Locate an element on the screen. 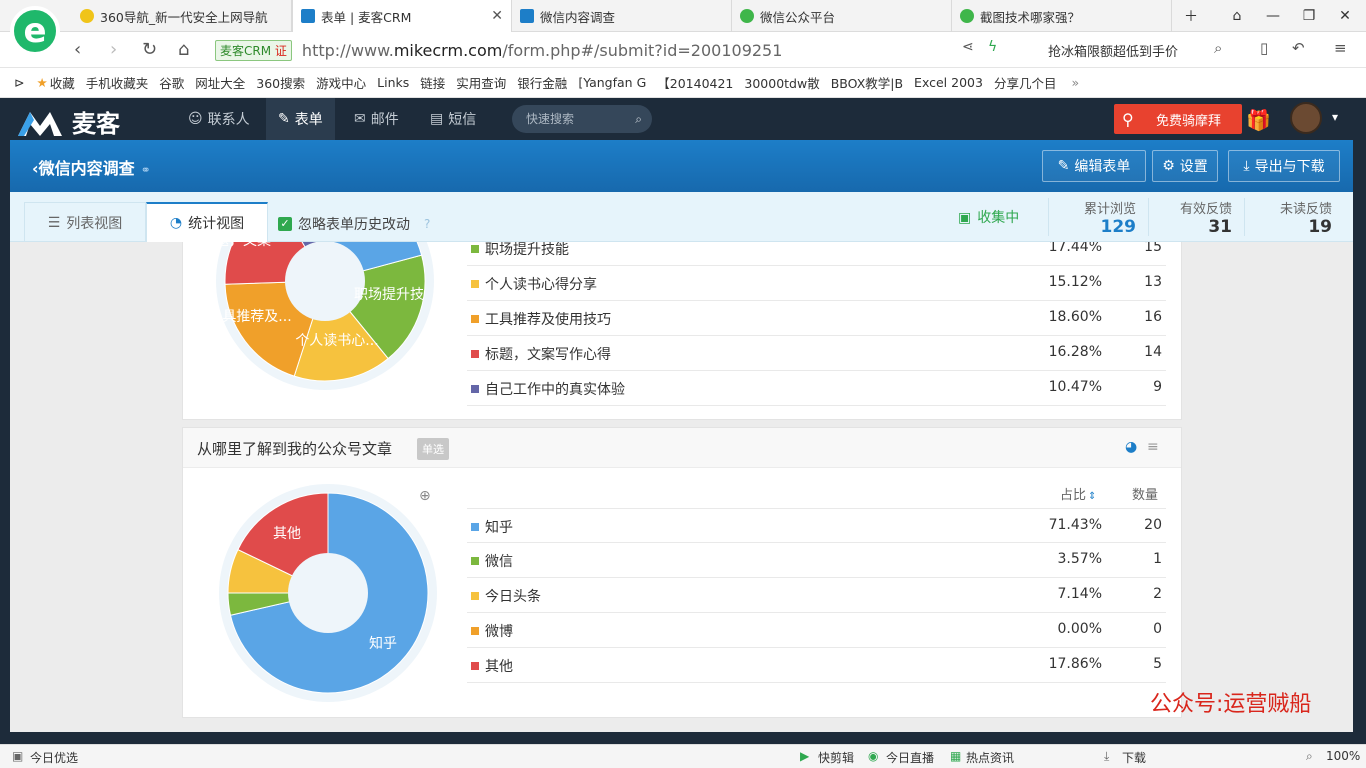 The image size is (1366, 768). new-tab-icon: ＋ is located at coordinates (1191, 16).